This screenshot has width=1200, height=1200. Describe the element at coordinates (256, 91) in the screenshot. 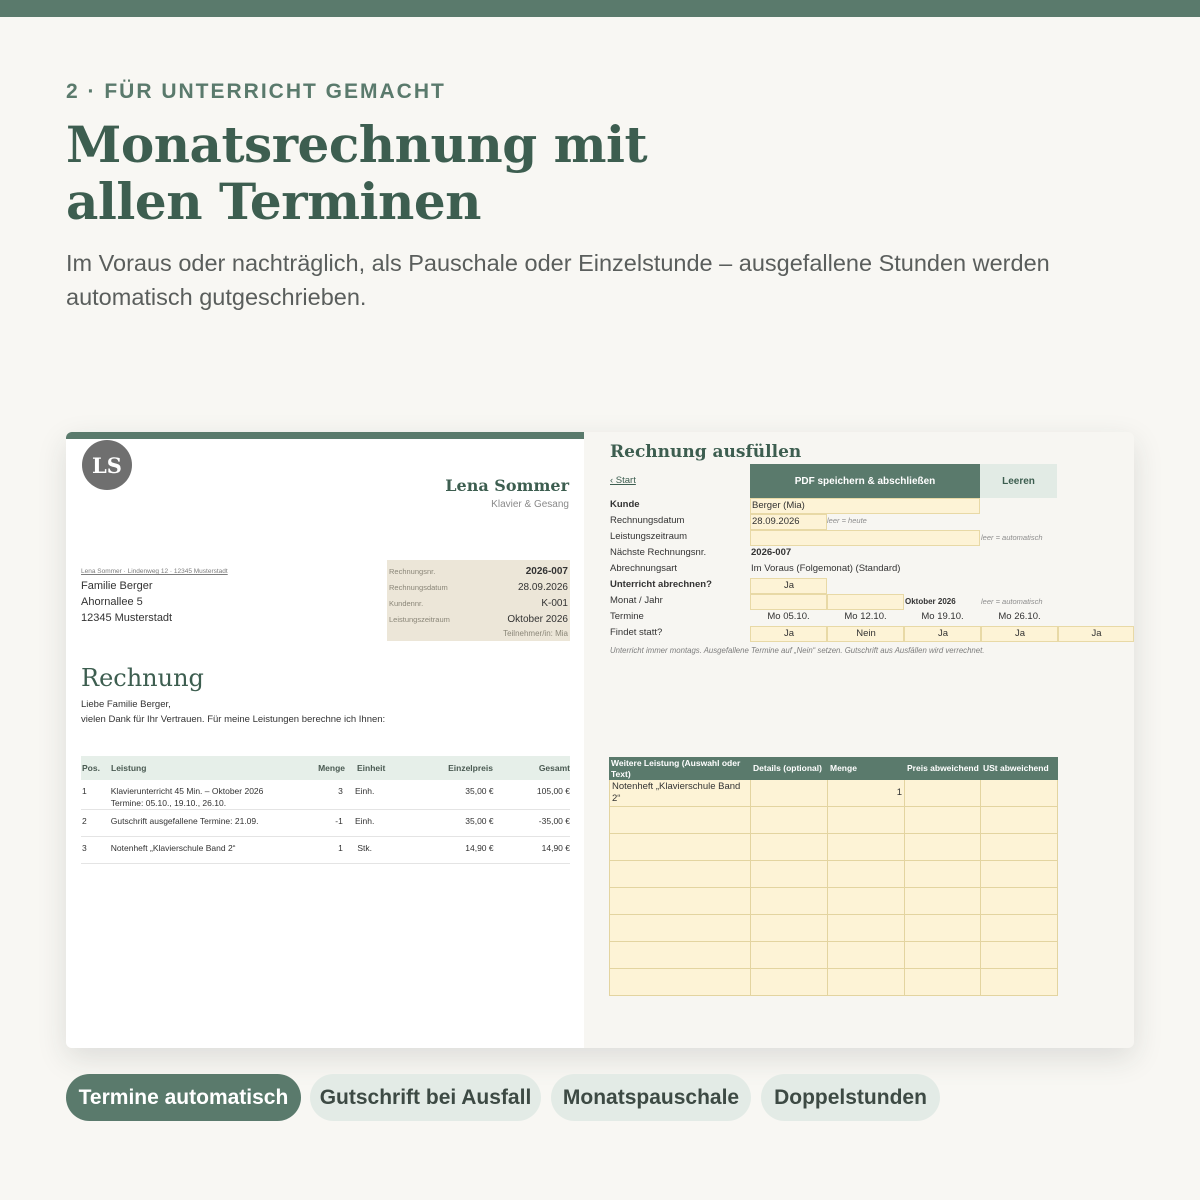

I see `eyebrow: 2 · FÜR UNTERRICHT GEMACHT` at that location.